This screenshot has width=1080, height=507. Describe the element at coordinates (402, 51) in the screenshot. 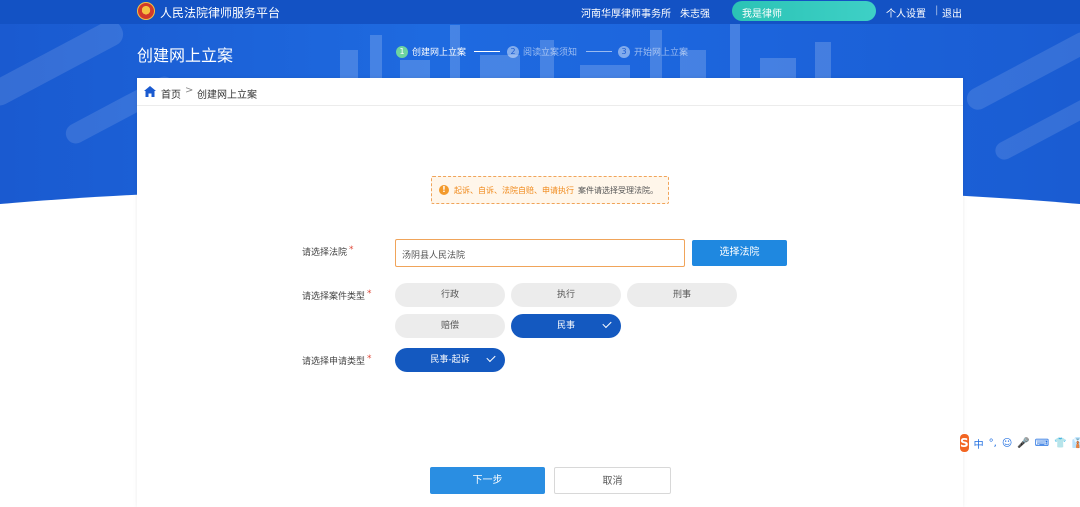

I see `step-number: 1` at that location.